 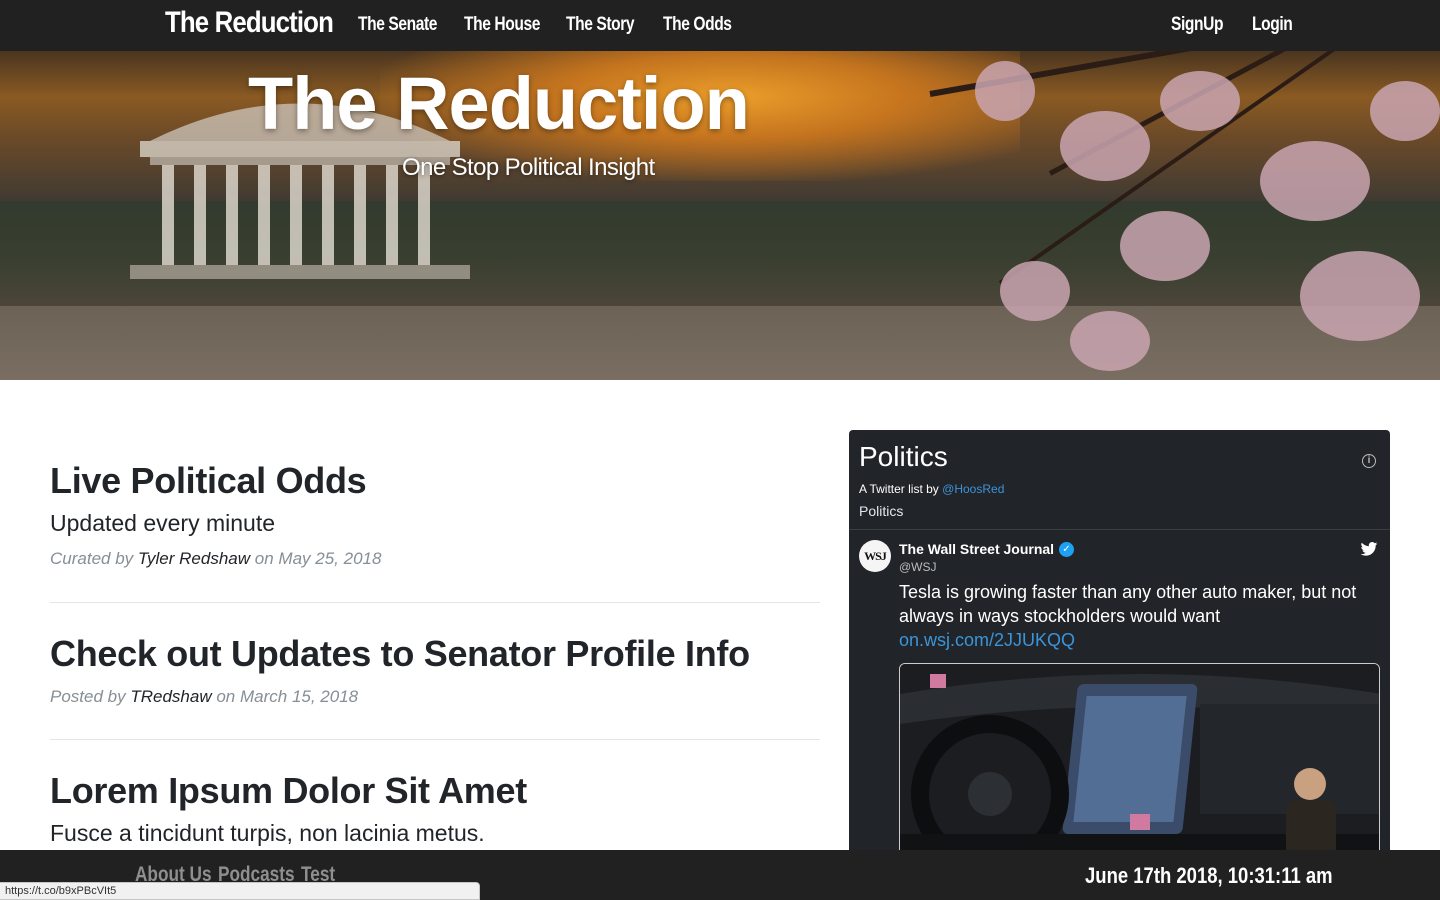 I want to click on twitter-list-name: Politics, so click(x=881, y=511).